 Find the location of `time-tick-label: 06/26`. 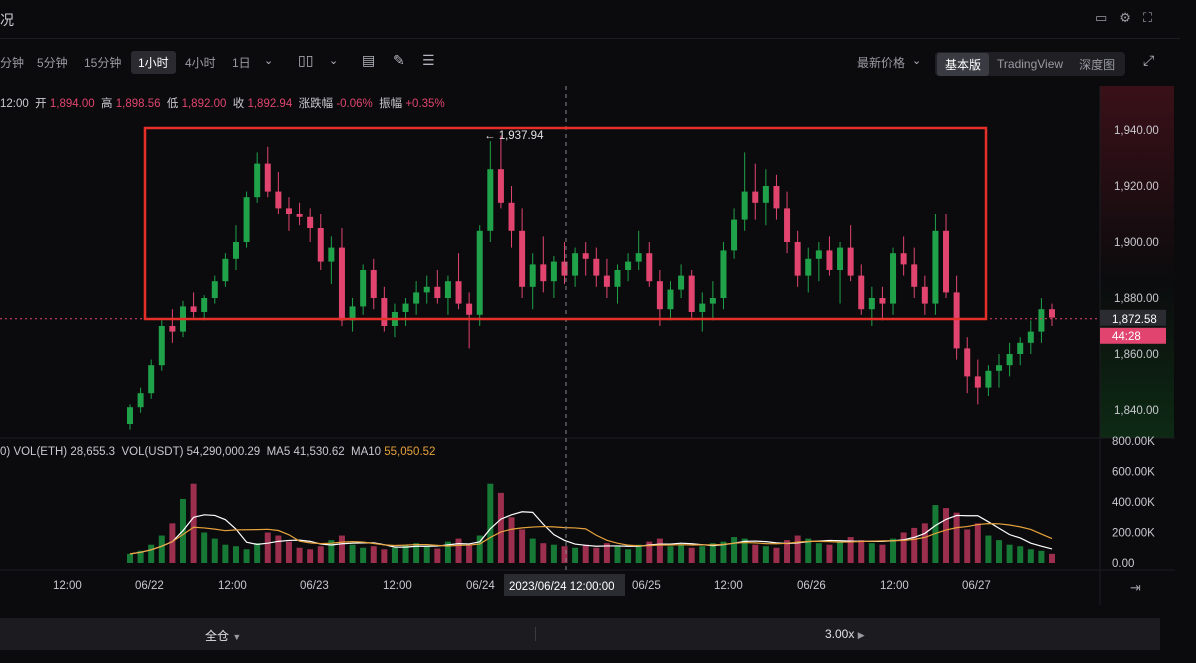

time-tick-label: 06/26 is located at coordinates (811, 586).